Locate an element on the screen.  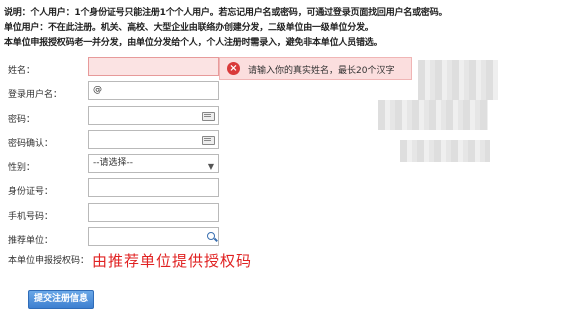
username-label: 登录用户名： is located at coordinates (35, 95).